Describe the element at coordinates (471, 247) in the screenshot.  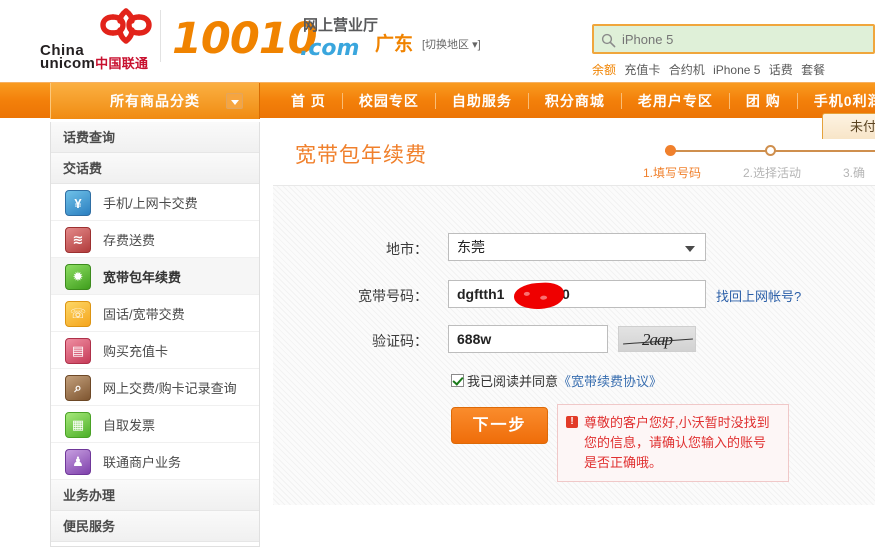
I see `city-select-value: 东莞` at that location.